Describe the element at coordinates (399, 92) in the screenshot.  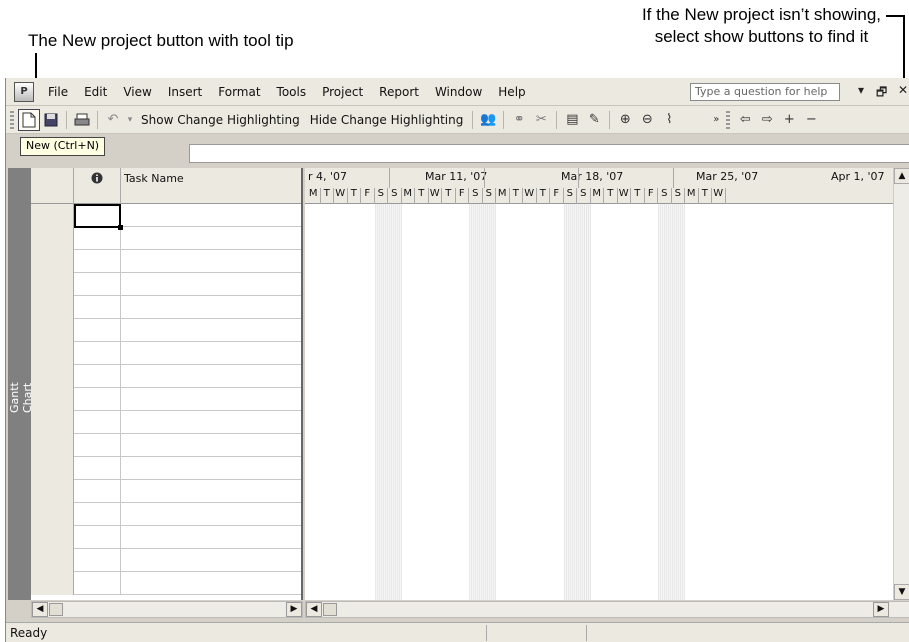
I see `menu-report: Report` at that location.